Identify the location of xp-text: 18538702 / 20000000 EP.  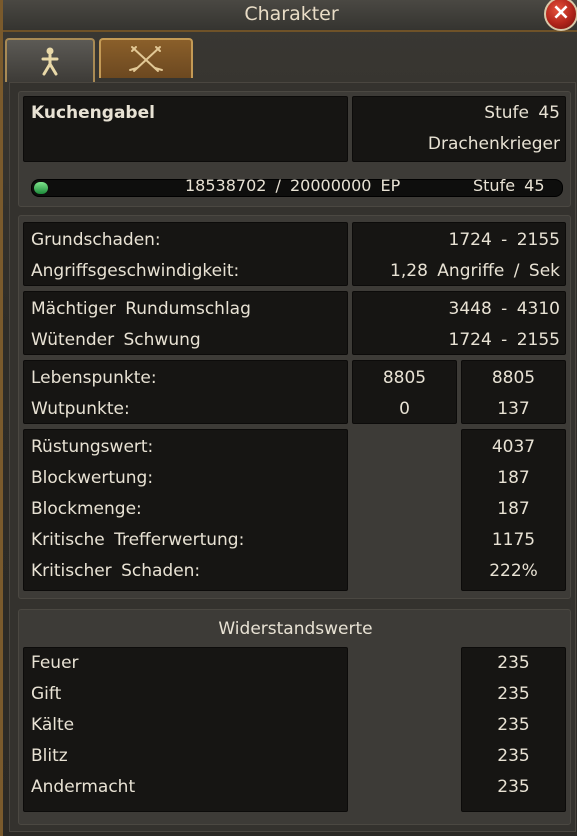
(293, 185).